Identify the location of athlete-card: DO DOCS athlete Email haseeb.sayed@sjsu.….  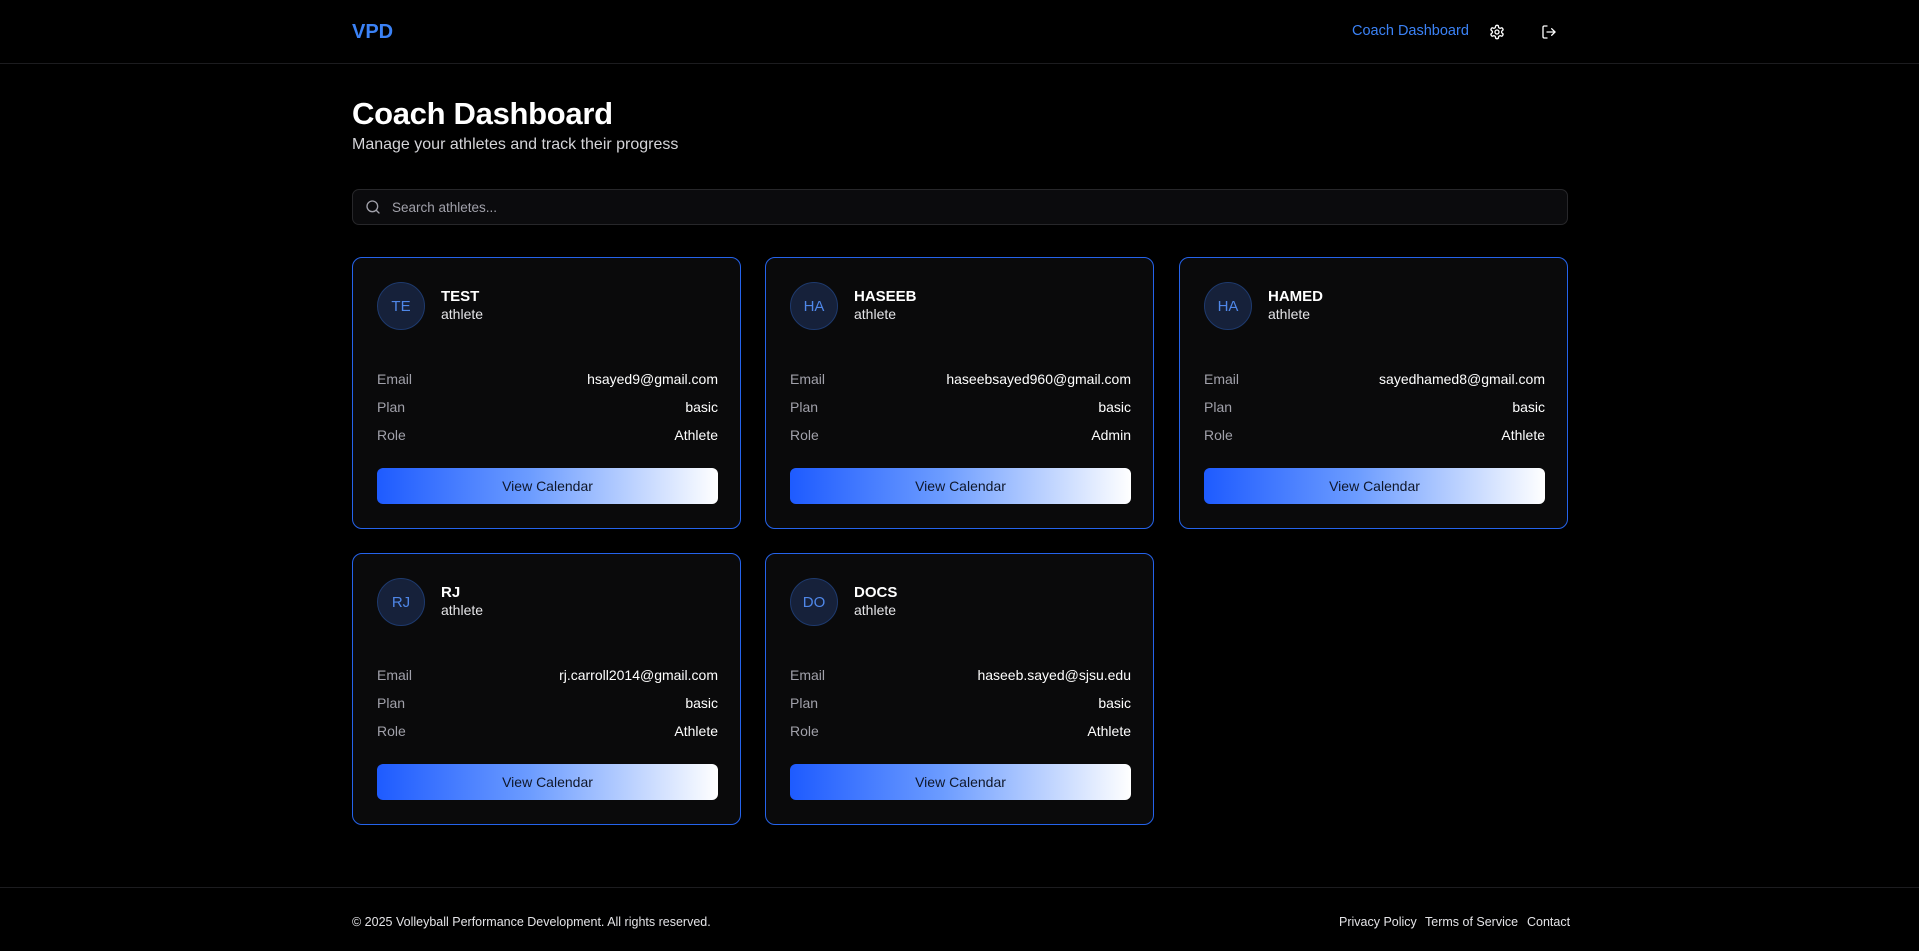
(959, 689).